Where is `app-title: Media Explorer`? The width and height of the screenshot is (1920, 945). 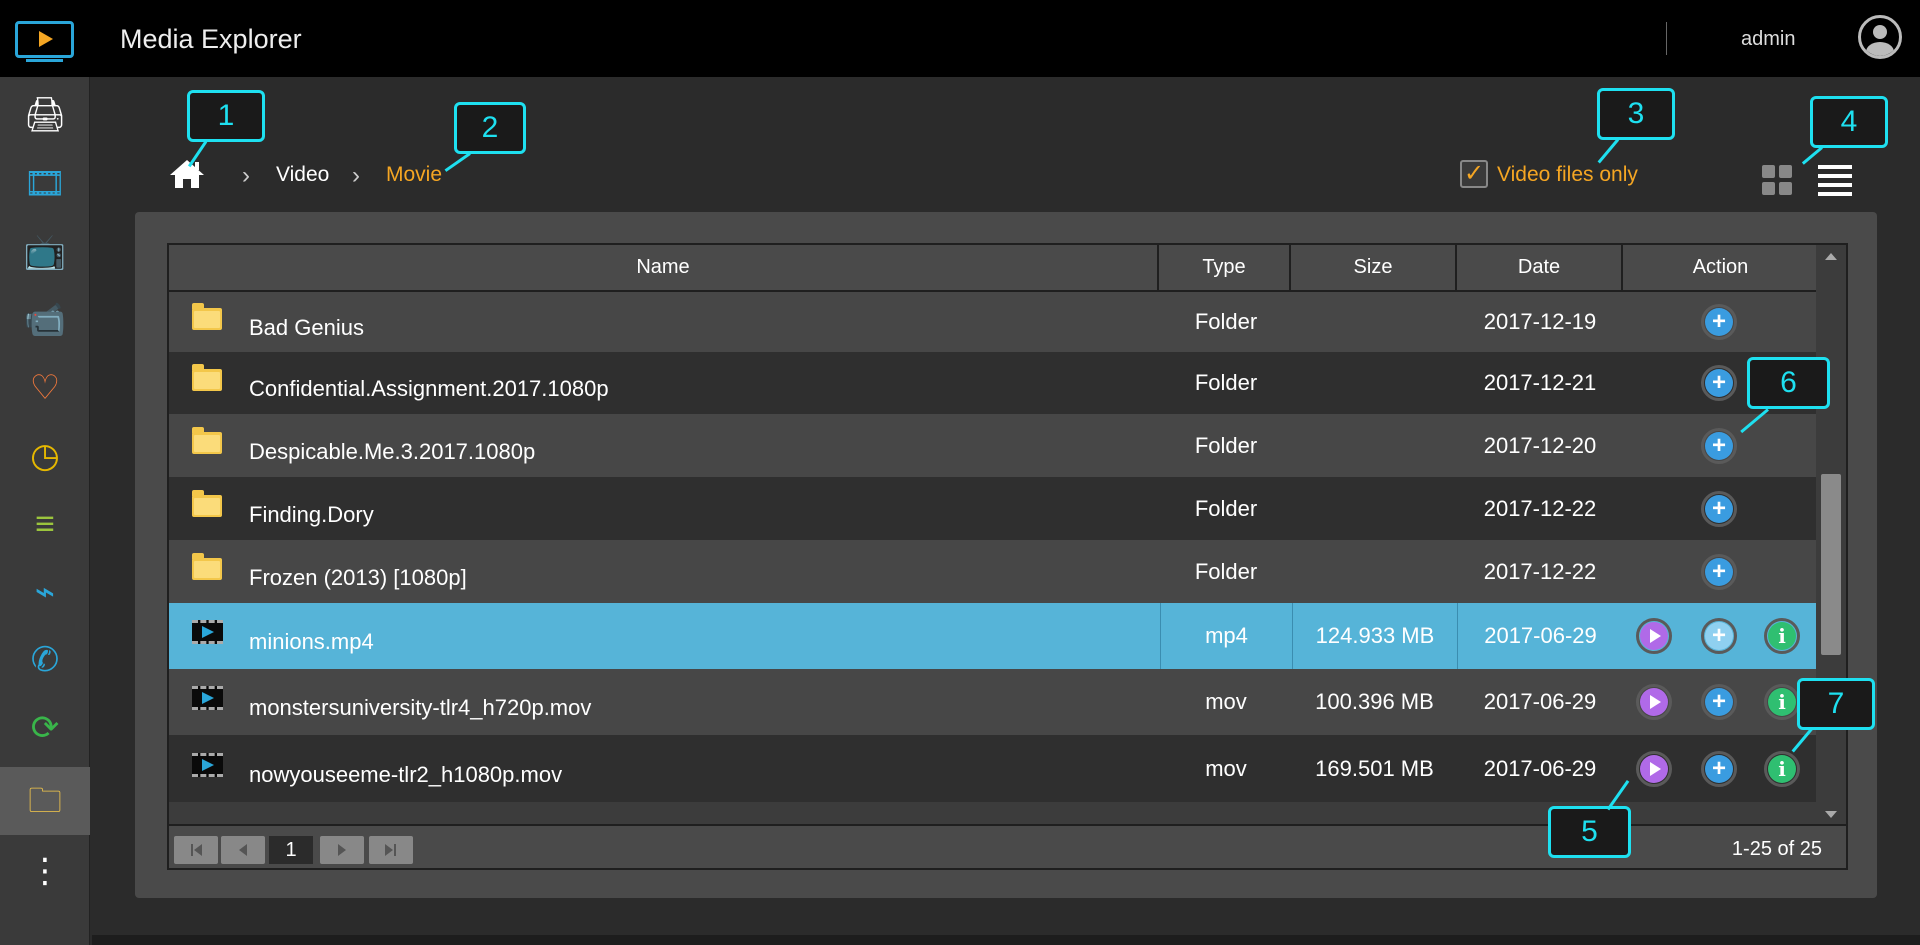 app-title: Media Explorer is located at coordinates (211, 39).